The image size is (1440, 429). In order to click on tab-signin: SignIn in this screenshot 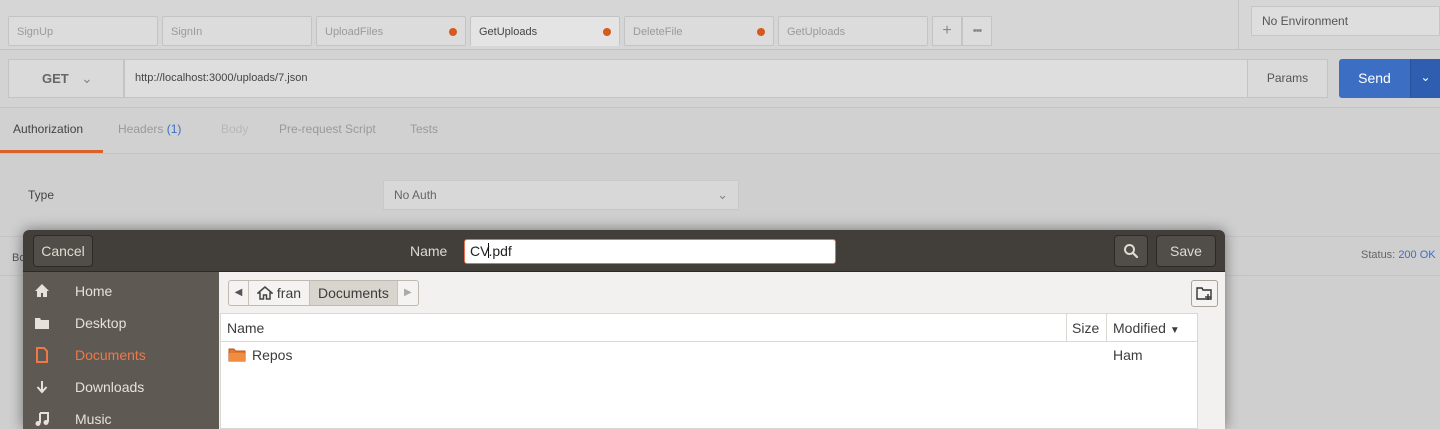, I will do `click(237, 31)`.